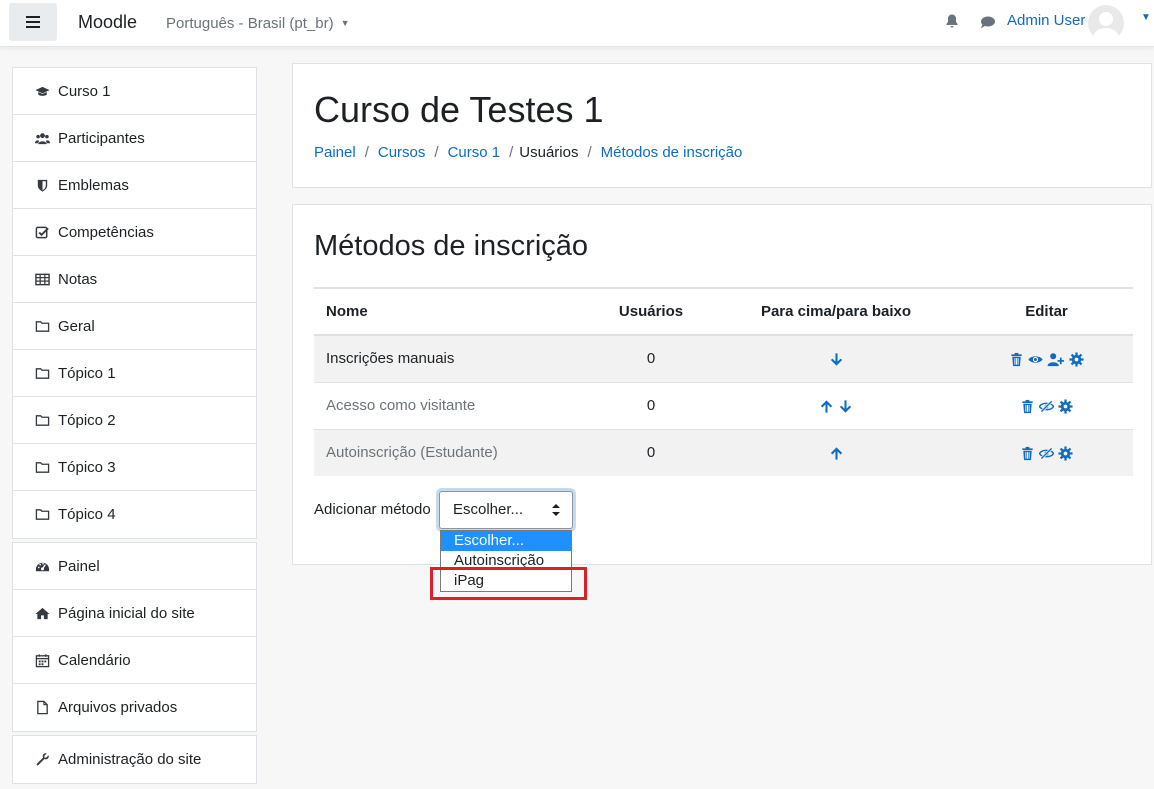 Image resolution: width=1154 pixels, height=789 pixels. What do you see at coordinates (335, 152) in the screenshot?
I see `breadcrumb-painel: Painel` at bounding box center [335, 152].